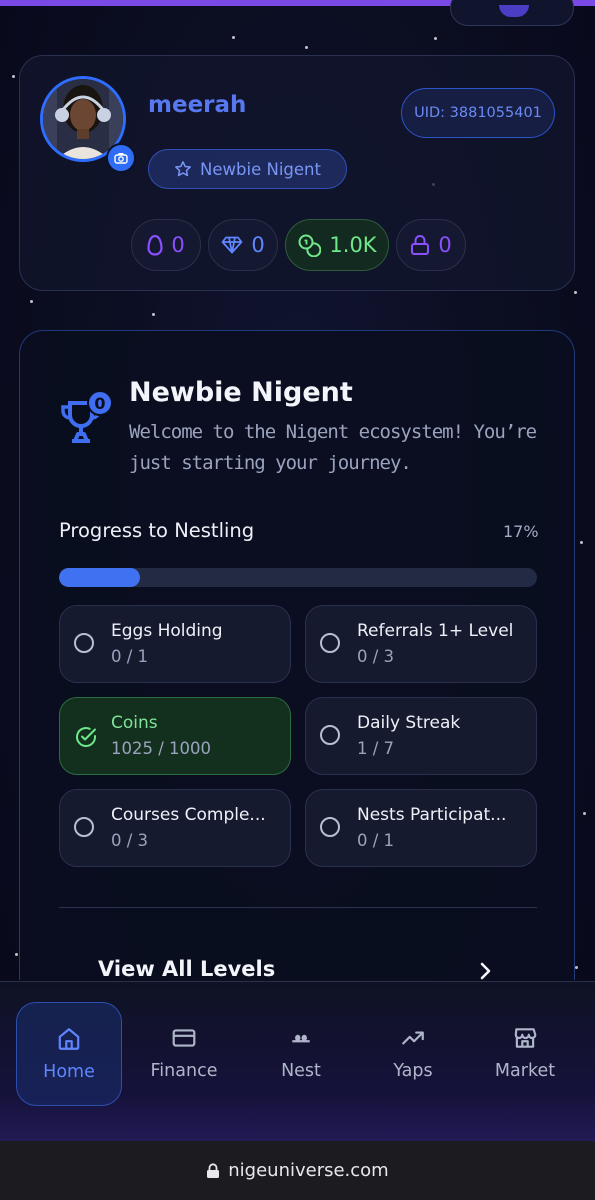  Describe the element at coordinates (301, 1038) in the screenshot. I see `nest-icon` at that location.